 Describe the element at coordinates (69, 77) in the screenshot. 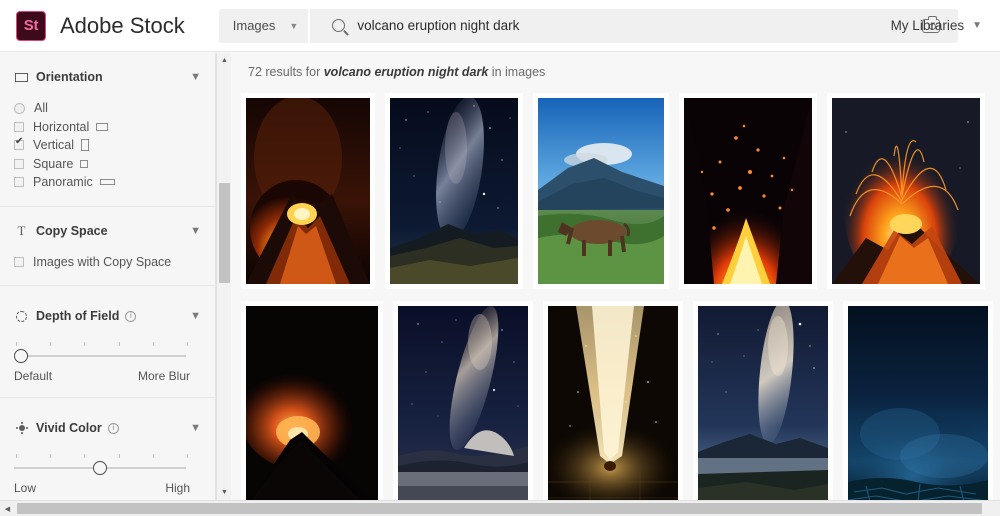

I see `filter-title-orientation: Orientation` at that location.